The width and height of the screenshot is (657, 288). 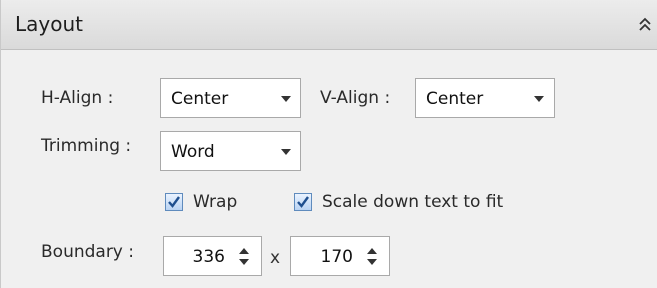 What do you see at coordinates (230, 98) in the screenshot?
I see `halign-select: Center` at bounding box center [230, 98].